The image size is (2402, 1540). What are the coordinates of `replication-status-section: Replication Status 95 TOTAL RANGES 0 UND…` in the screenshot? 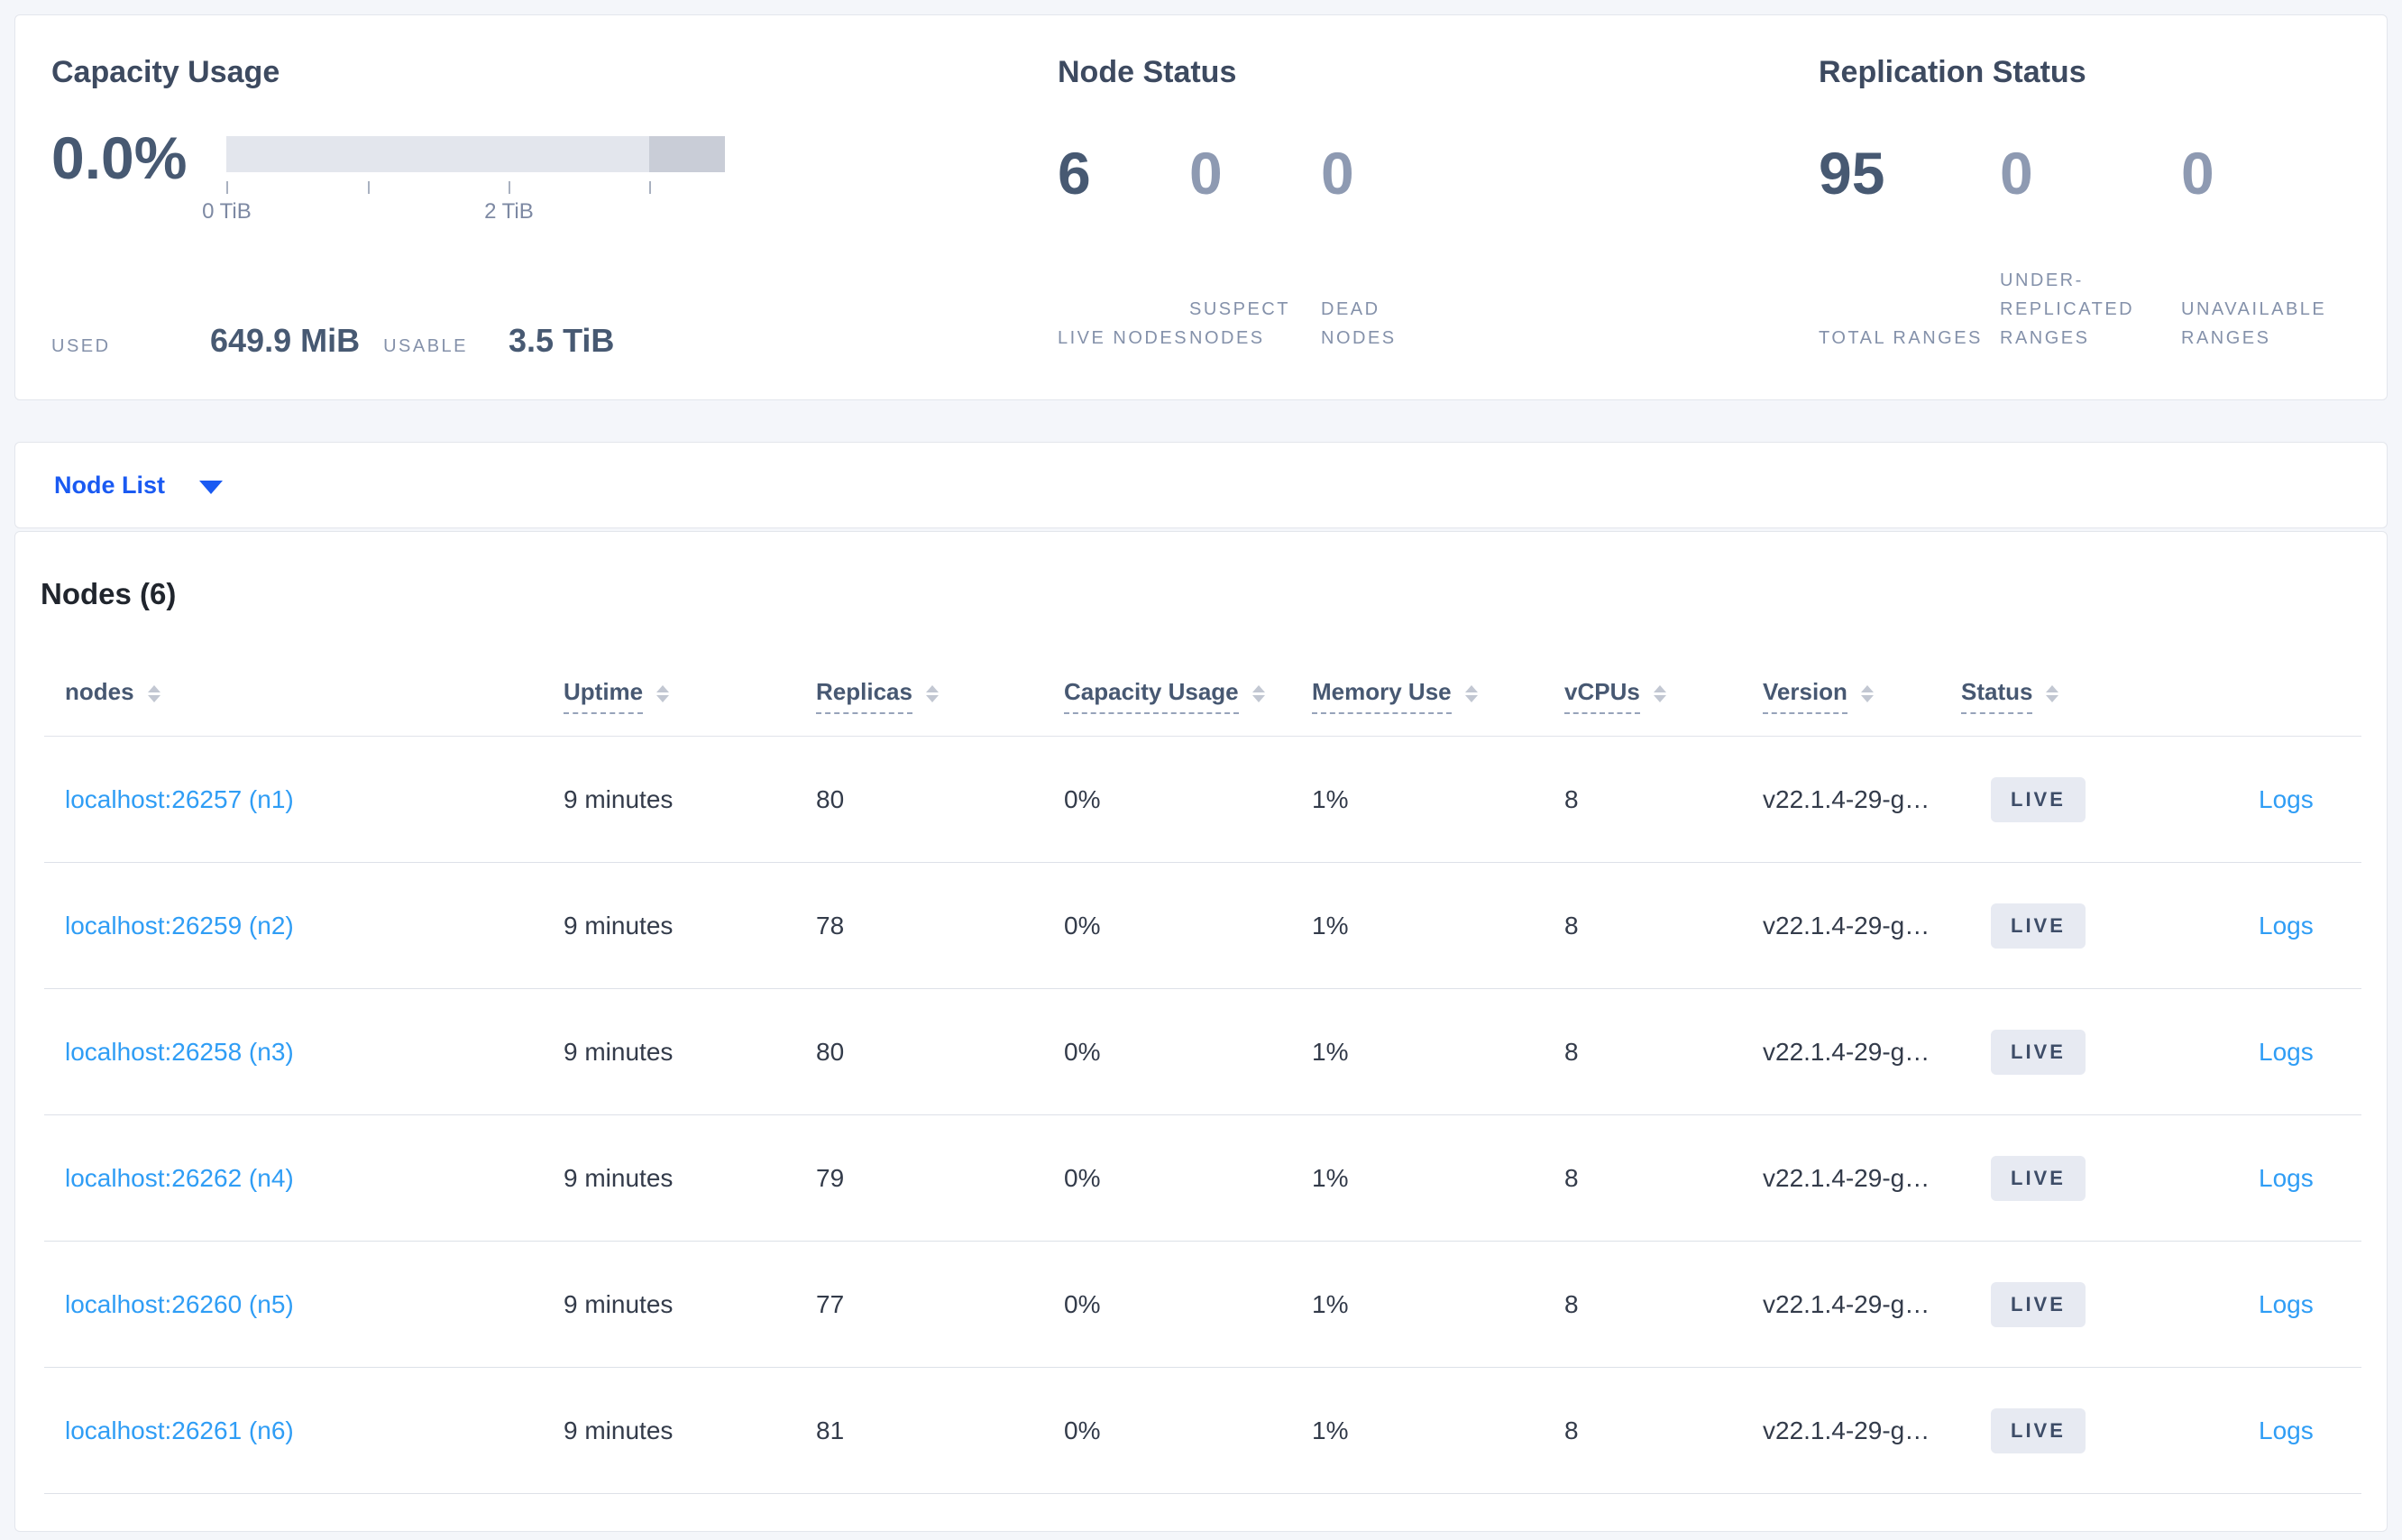 It's located at (2098, 207).